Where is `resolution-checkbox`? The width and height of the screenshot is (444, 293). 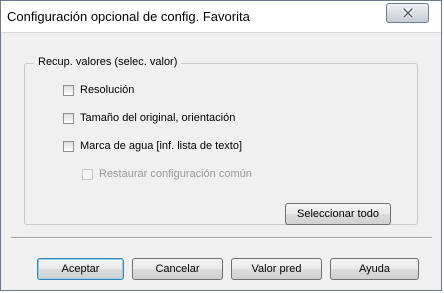 resolution-checkbox is located at coordinates (68, 90).